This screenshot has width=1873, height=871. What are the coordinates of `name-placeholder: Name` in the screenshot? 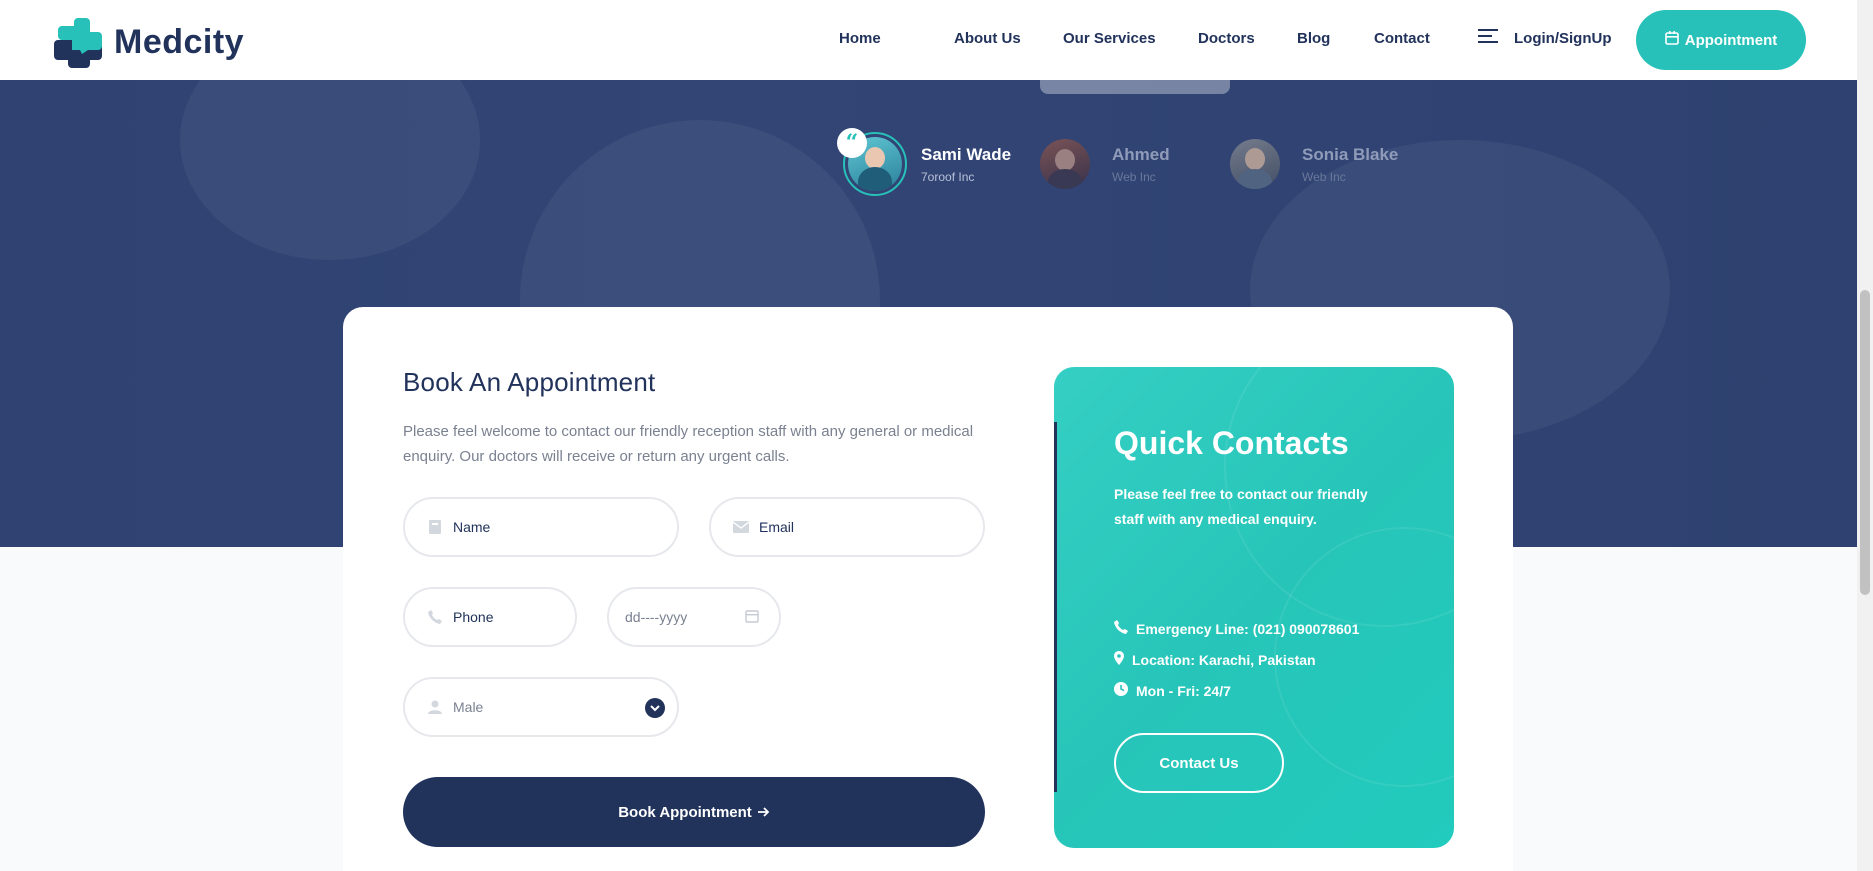 It's located at (472, 527).